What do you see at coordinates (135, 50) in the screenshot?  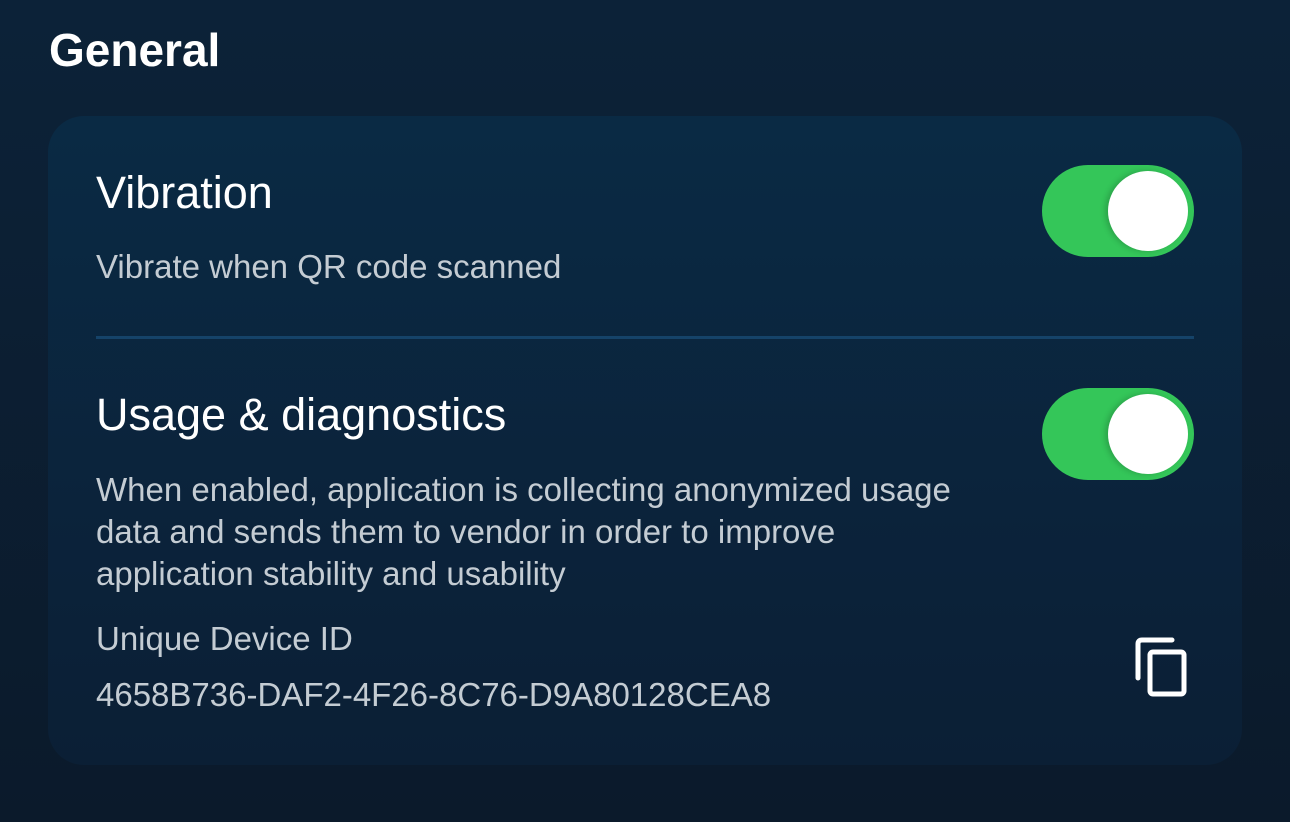 I see `section-title: General` at bounding box center [135, 50].